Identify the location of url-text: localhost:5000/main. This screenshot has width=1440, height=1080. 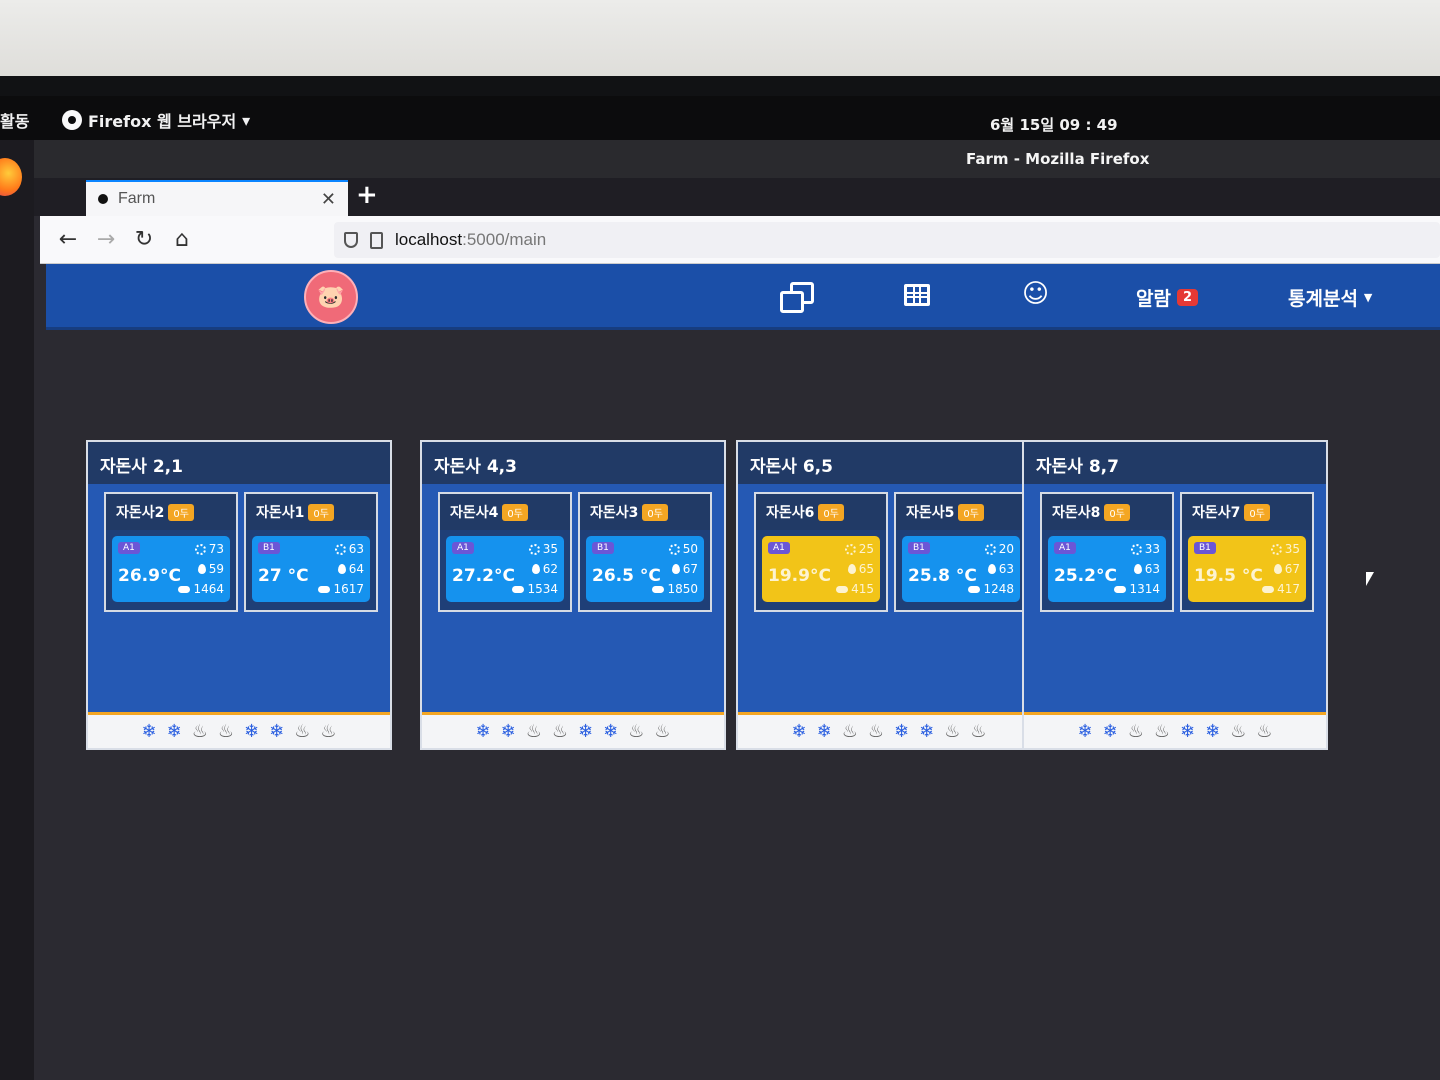
(470, 240).